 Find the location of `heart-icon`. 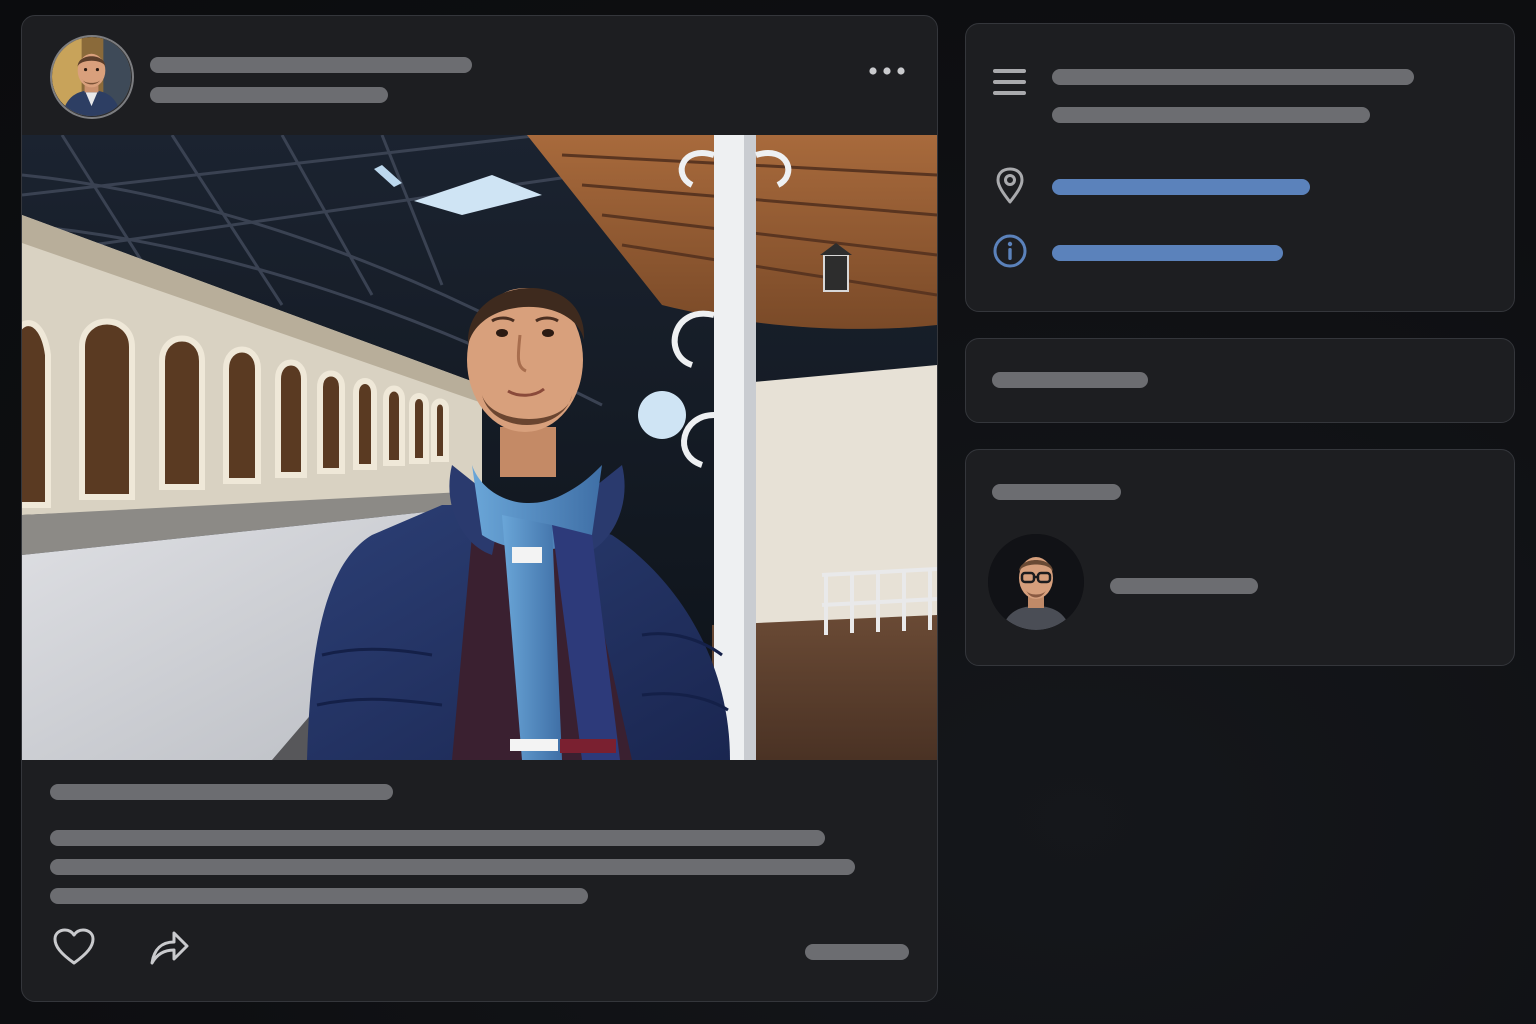

heart-icon is located at coordinates (74, 946).